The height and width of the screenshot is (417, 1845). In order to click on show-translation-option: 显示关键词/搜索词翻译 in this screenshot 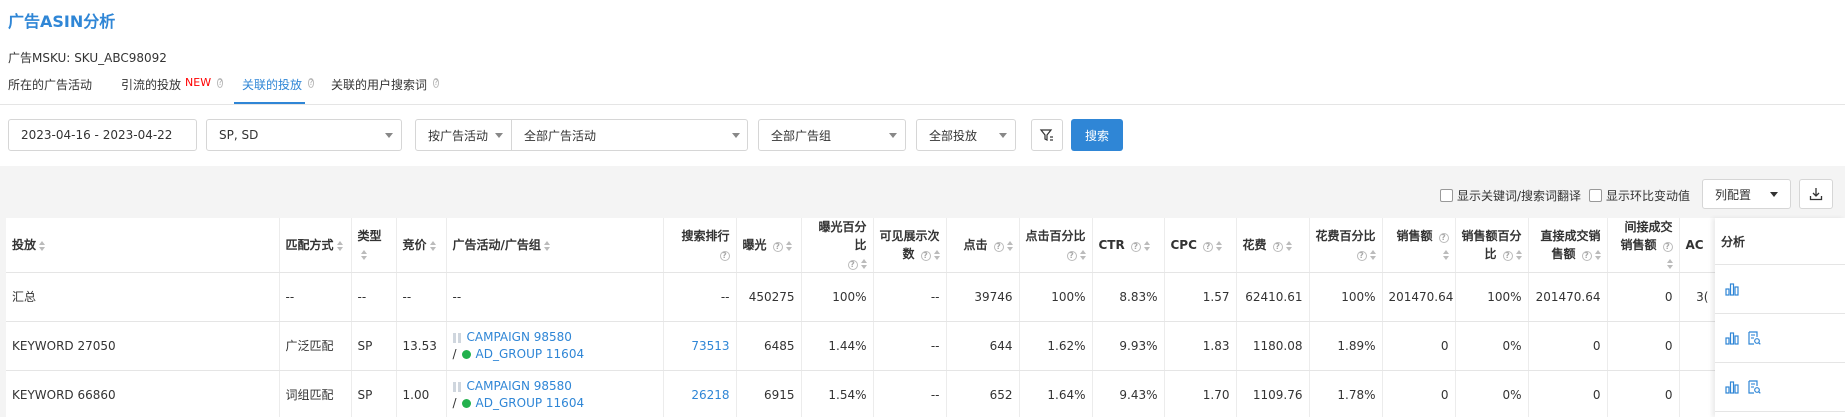, I will do `click(1510, 195)`.